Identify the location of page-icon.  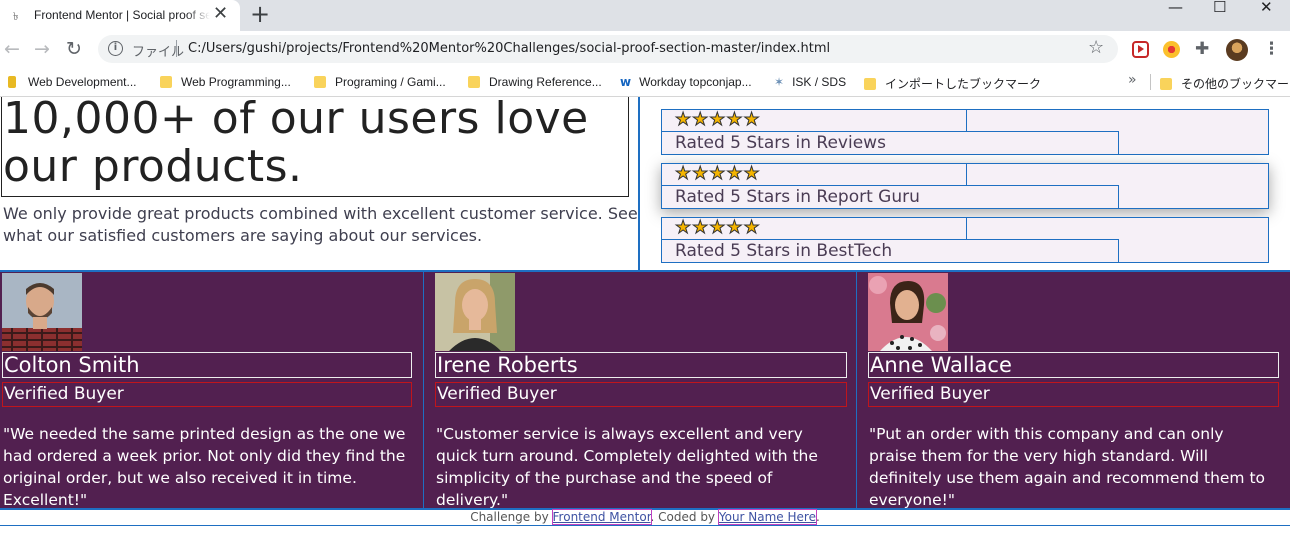
(12, 82).